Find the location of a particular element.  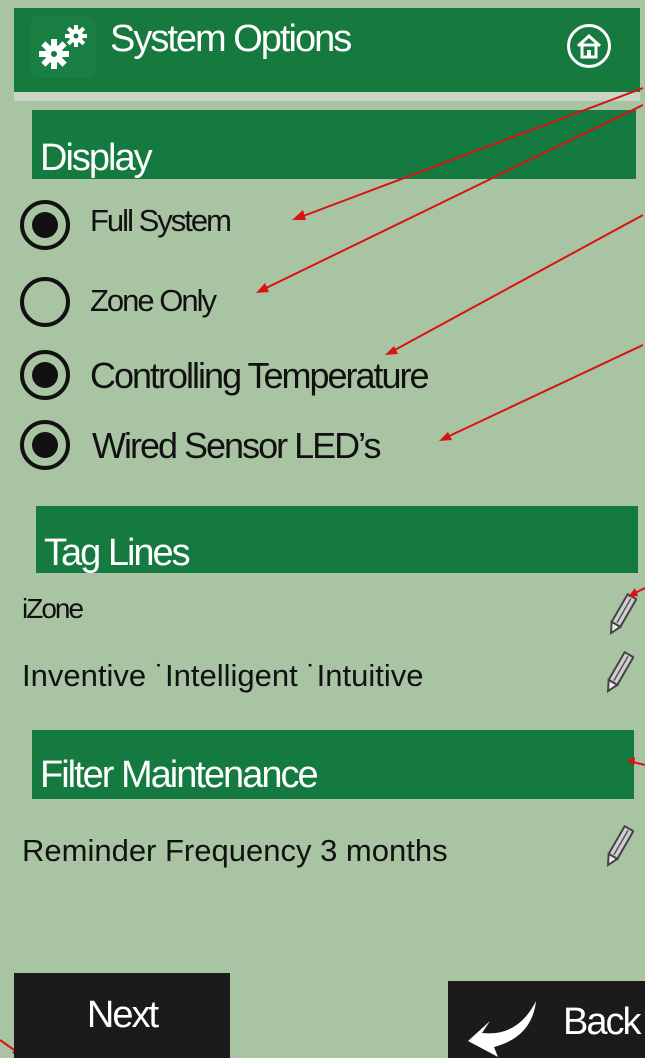

section-tag-lines-heading: Tag Lines is located at coordinates (337, 540).